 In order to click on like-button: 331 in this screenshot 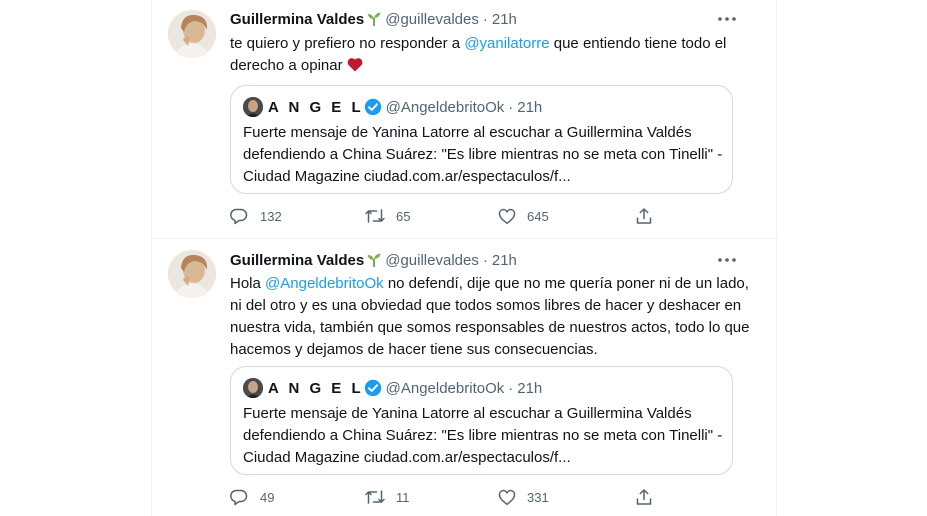, I will do `click(523, 497)`.